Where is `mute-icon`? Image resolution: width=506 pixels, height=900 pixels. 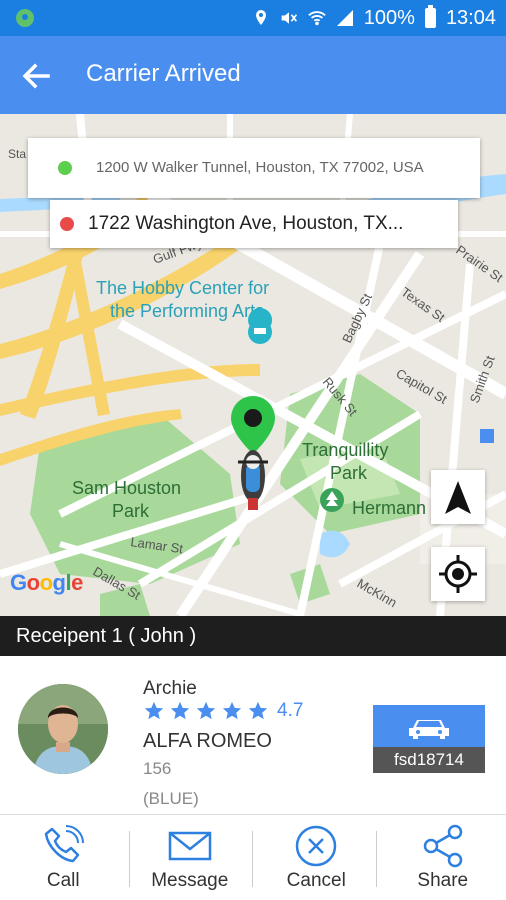
mute-icon is located at coordinates (289, 18).